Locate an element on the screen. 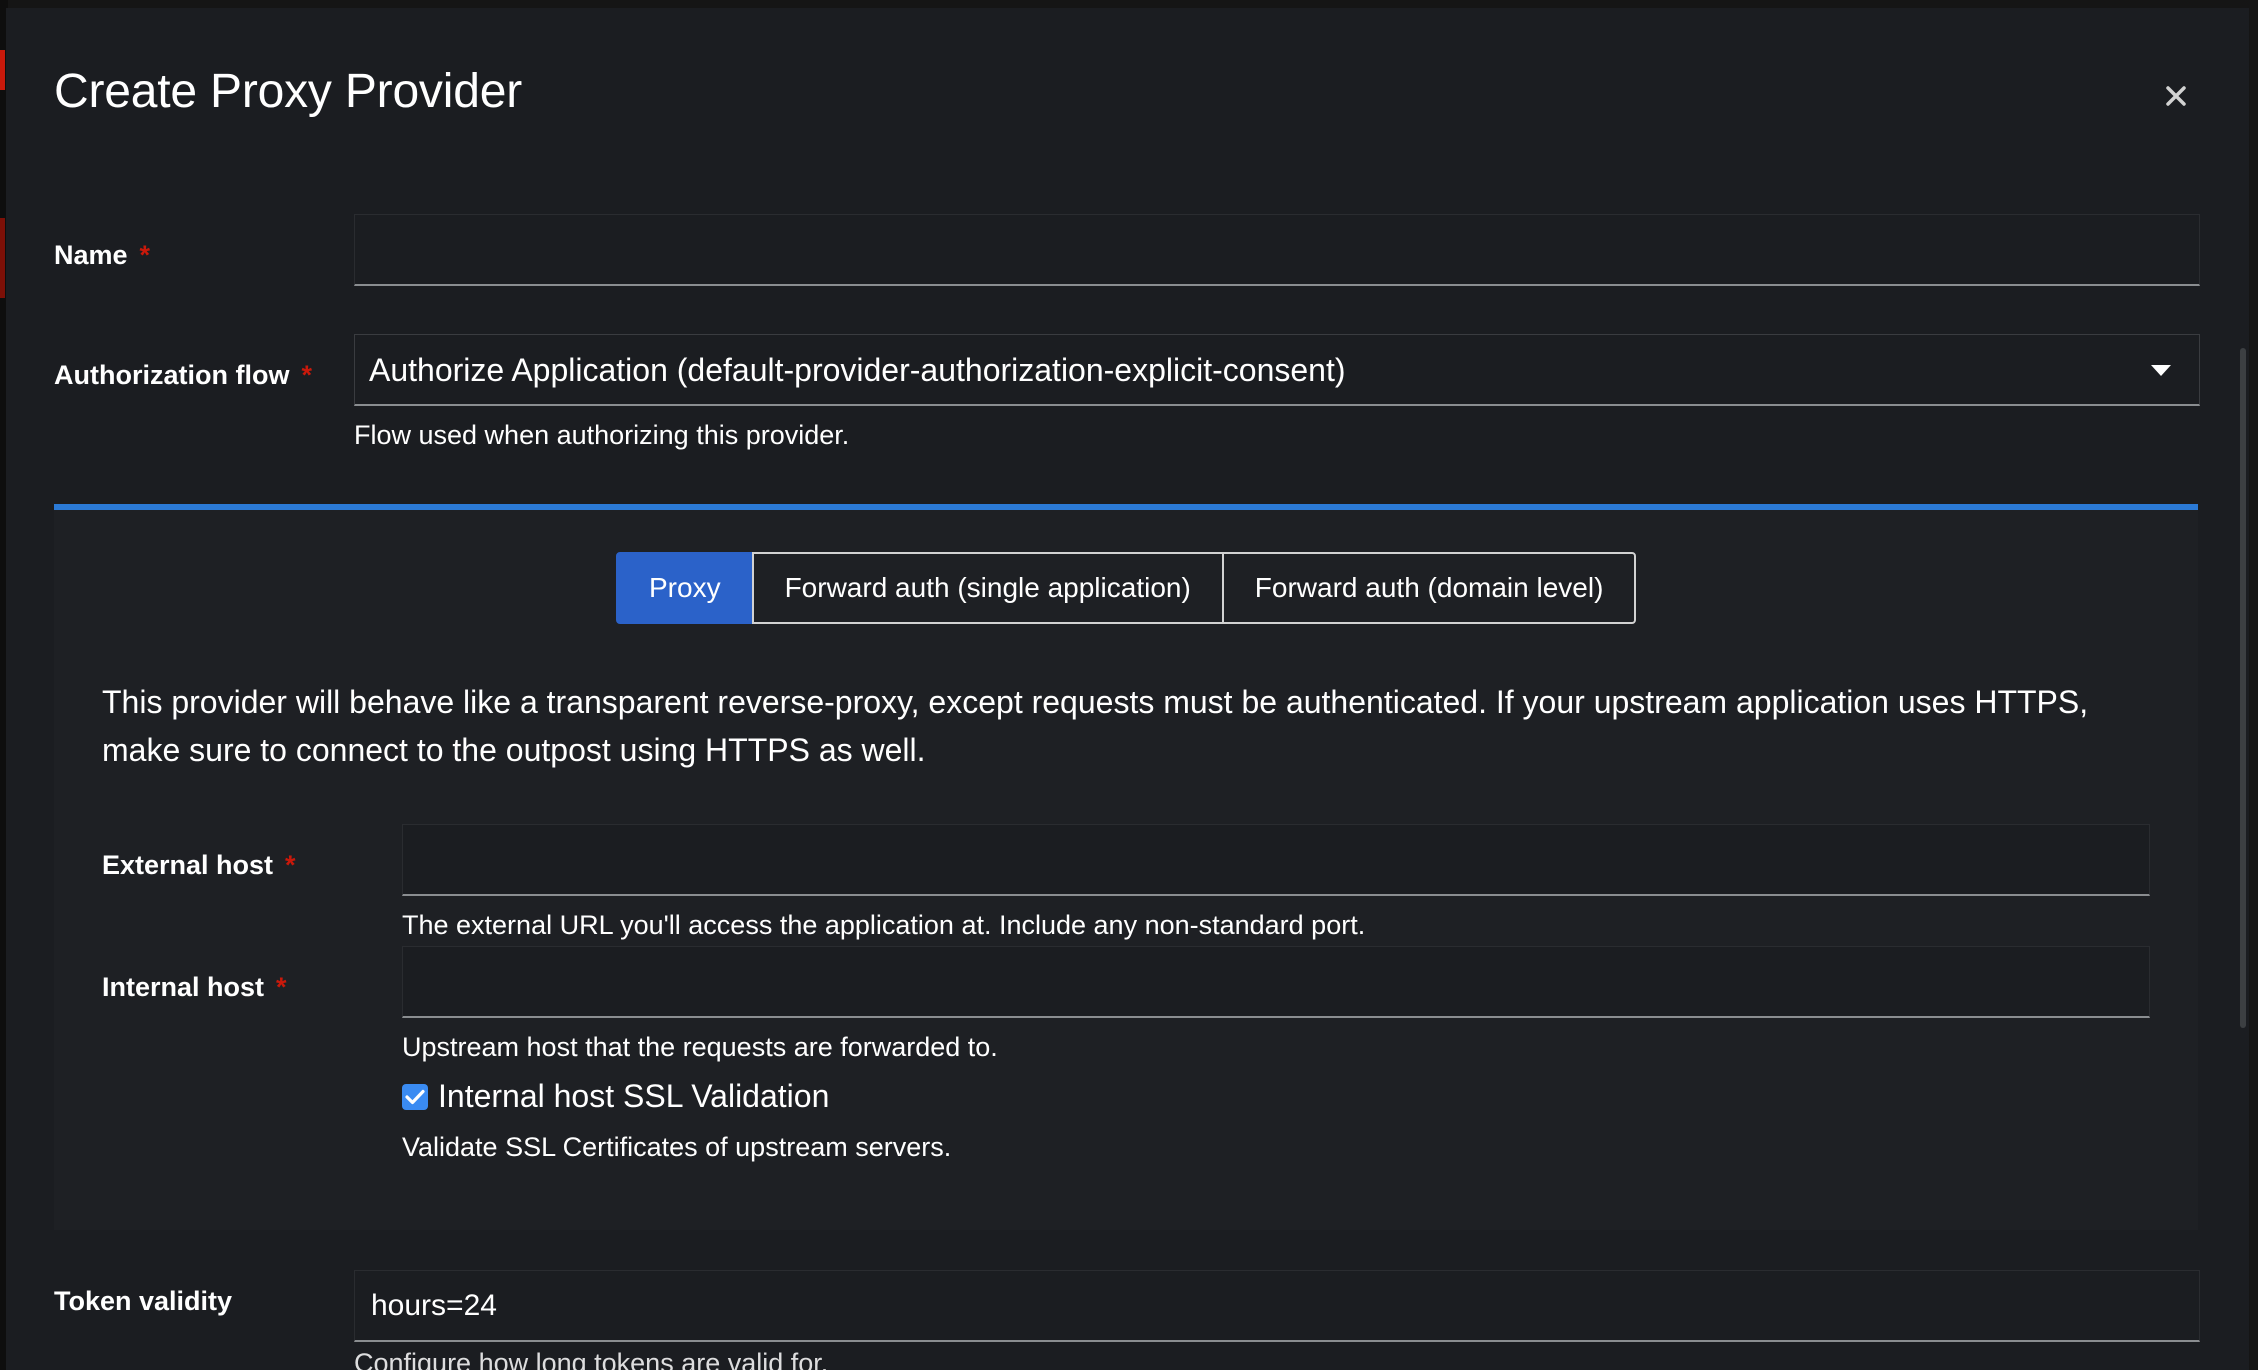 The width and height of the screenshot is (2258, 1370). external-host-input is located at coordinates (1276, 860).